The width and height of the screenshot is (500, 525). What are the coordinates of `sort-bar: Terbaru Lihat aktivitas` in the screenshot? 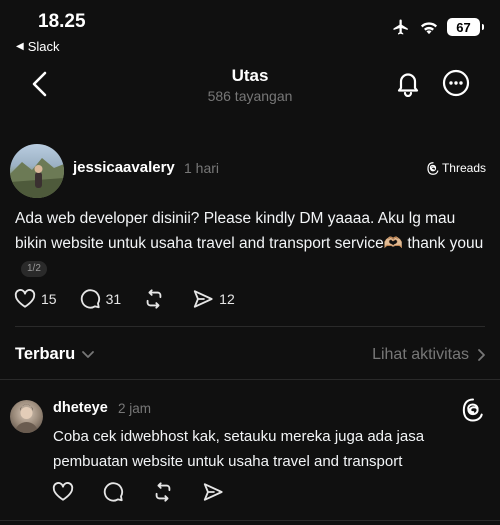 It's located at (250, 355).